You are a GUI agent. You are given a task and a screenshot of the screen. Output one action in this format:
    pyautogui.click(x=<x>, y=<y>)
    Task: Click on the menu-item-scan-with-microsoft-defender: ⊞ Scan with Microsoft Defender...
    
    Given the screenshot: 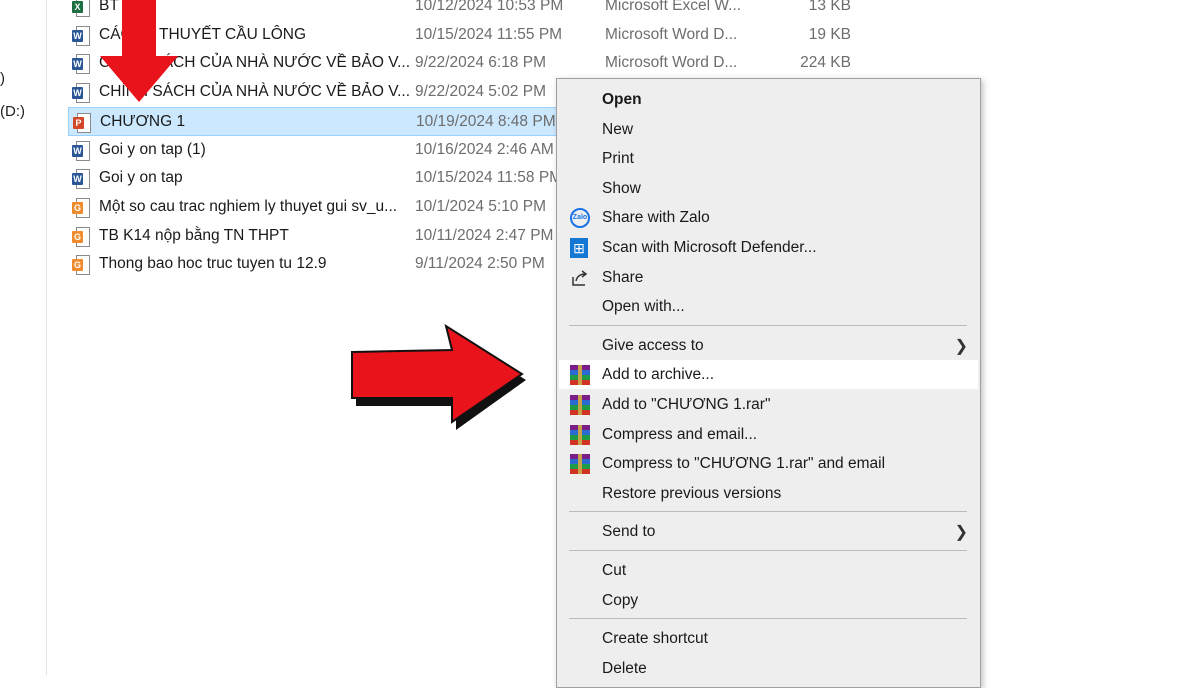 What is the action you would take?
    pyautogui.click(x=768, y=247)
    